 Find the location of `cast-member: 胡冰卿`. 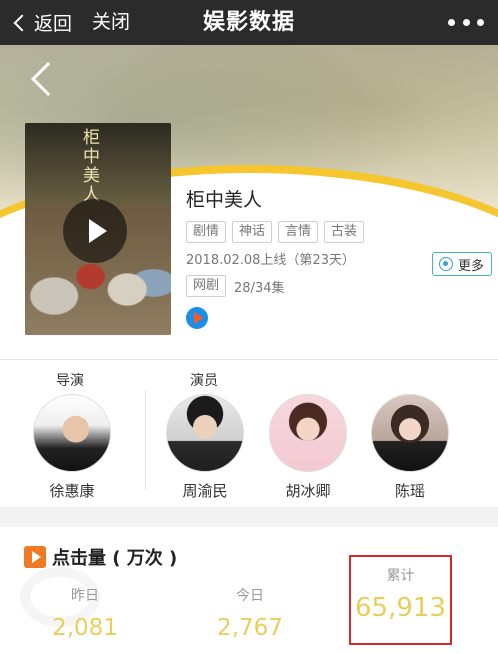

cast-member: 胡冰卿 is located at coordinates (308, 447).